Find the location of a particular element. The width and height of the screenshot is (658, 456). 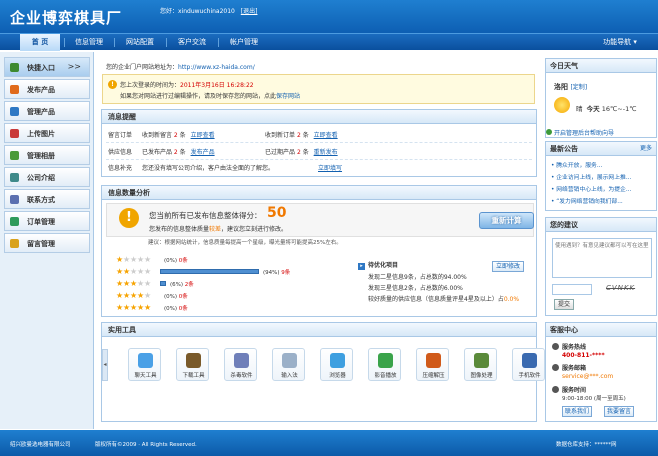

contact-us-button: 联系我们 is located at coordinates (577, 411).